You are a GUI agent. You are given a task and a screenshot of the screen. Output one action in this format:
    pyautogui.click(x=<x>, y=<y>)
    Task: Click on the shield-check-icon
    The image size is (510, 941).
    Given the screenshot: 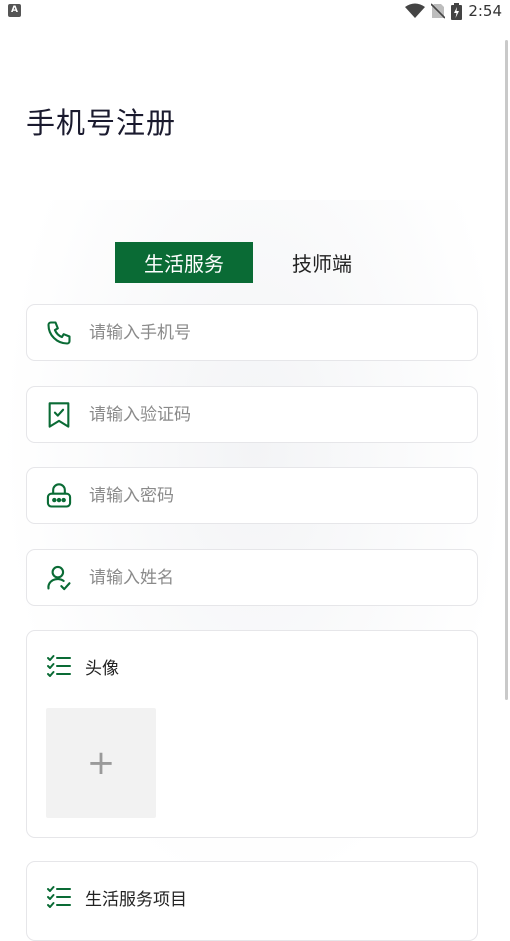 What is the action you would take?
    pyautogui.click(x=59, y=415)
    